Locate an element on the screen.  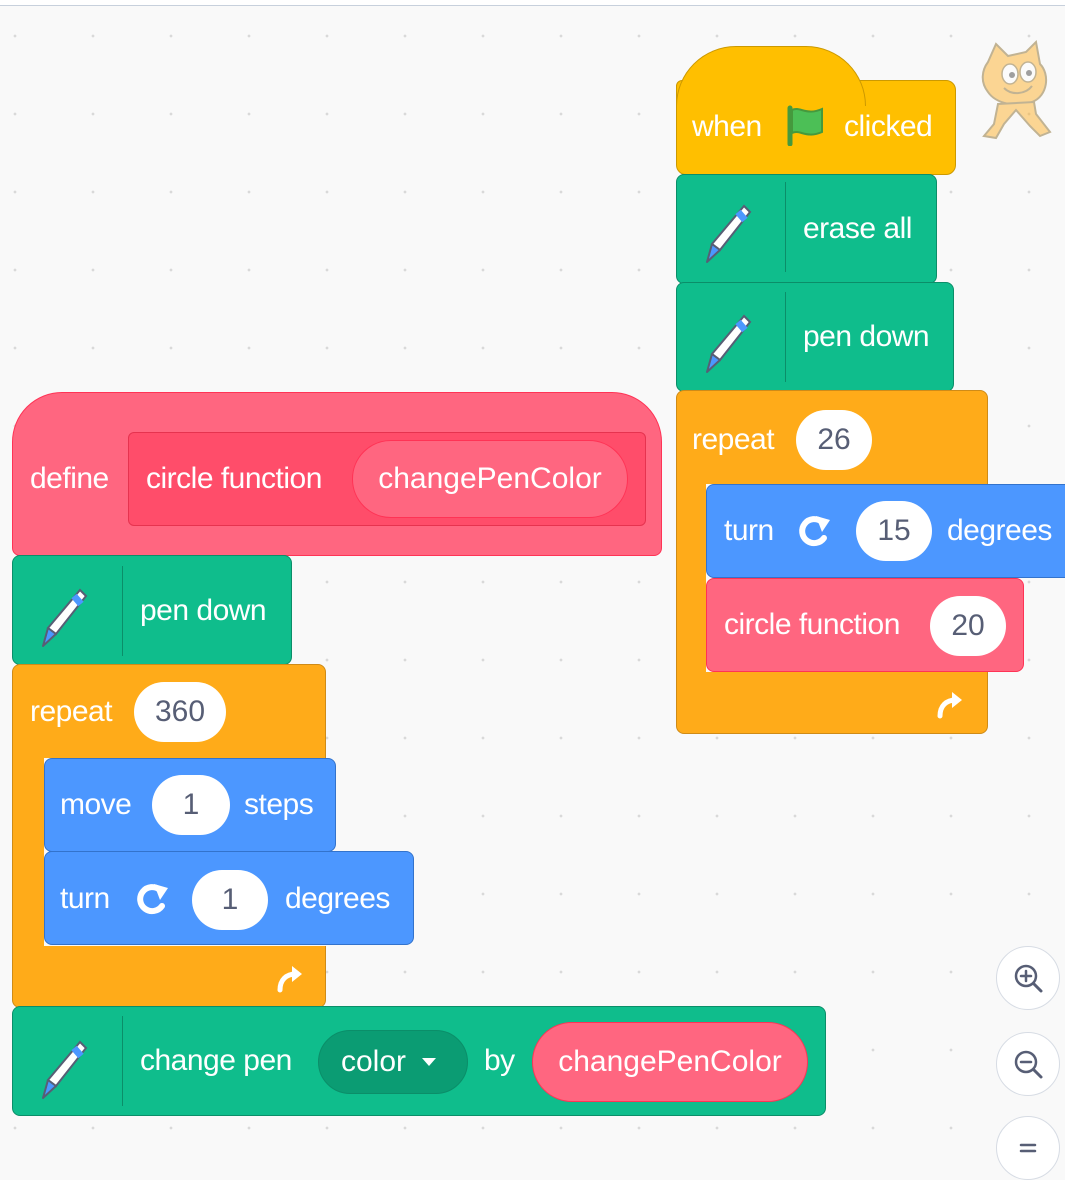
zoom-in-icon is located at coordinates (1028, 978).